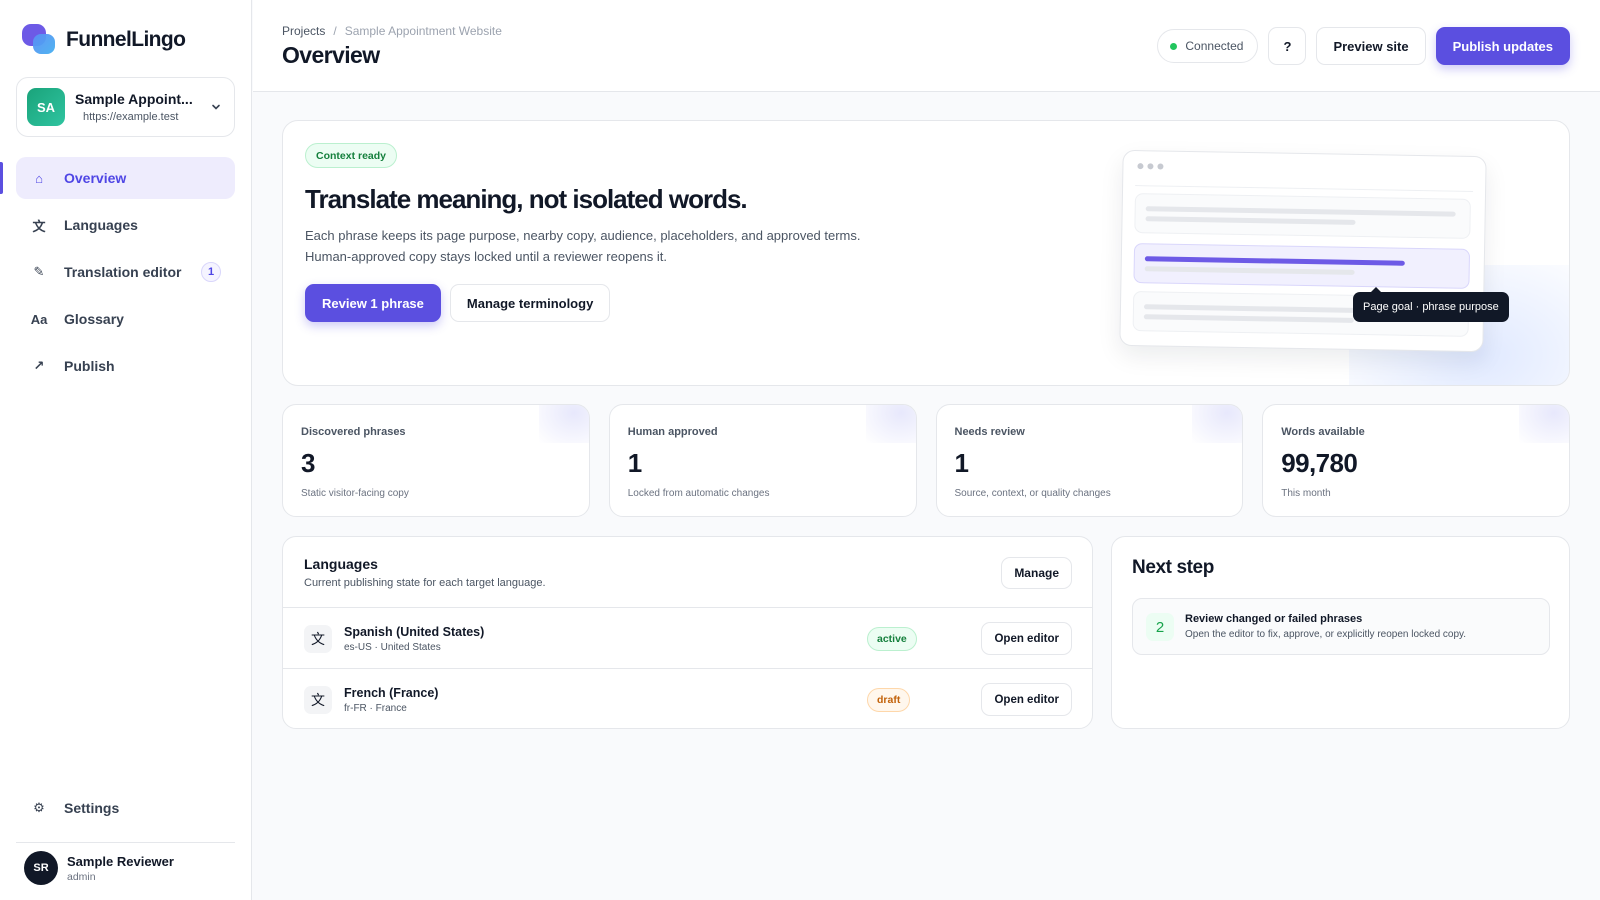 This screenshot has height=900, width=1600. I want to click on stat-value: 3, so click(308, 463).